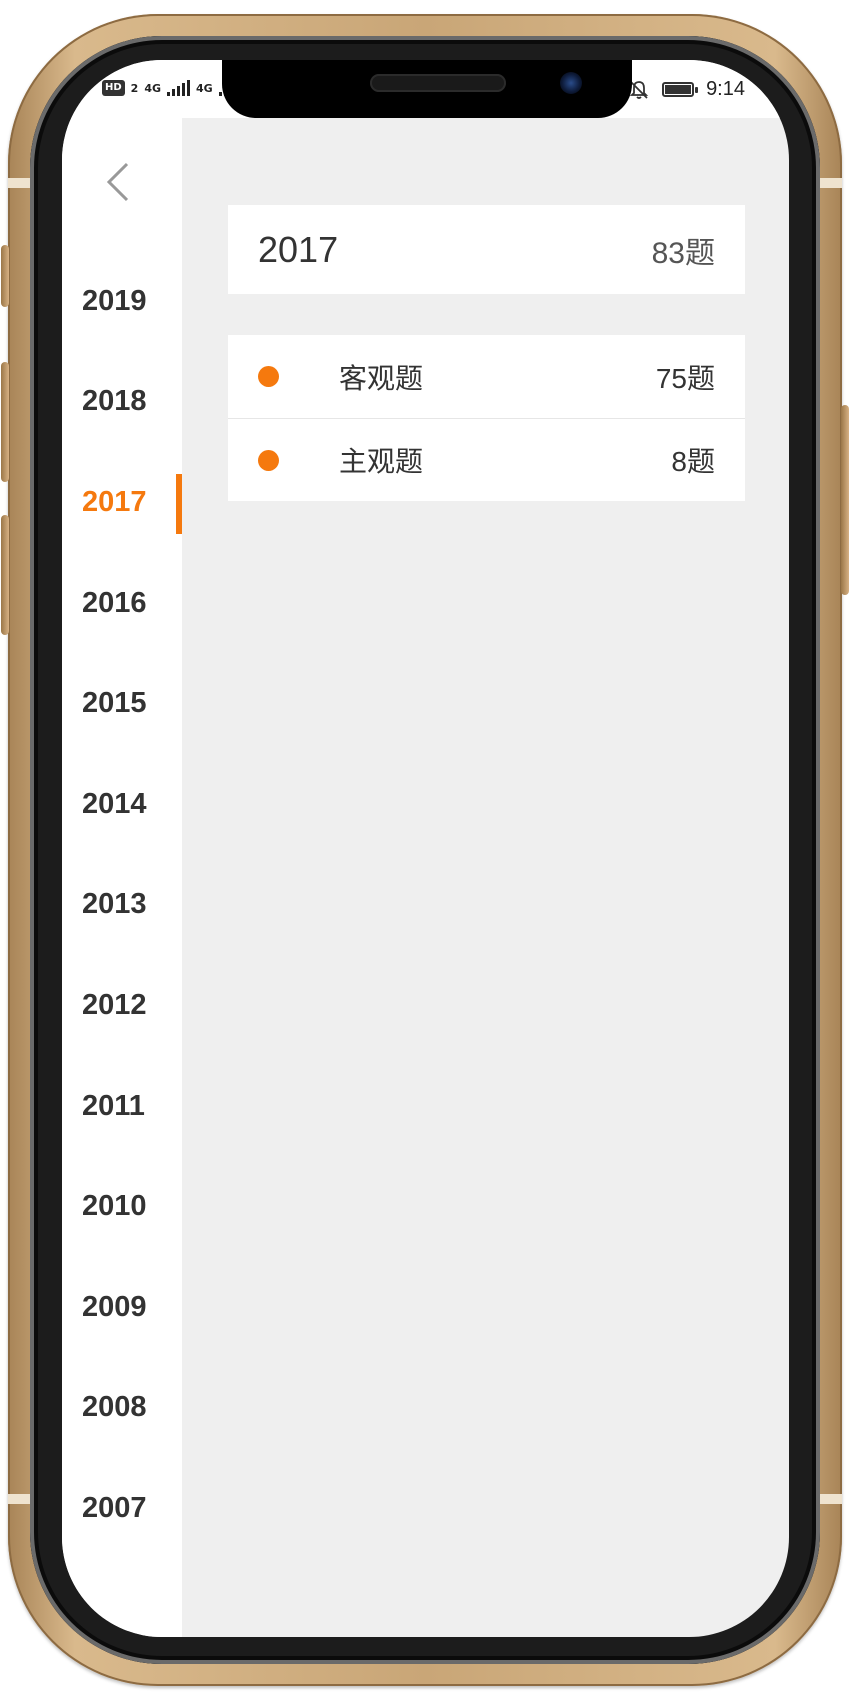 This screenshot has width=850, height=1701. Describe the element at coordinates (381, 378) in the screenshot. I see `type-label: 客观题` at that location.